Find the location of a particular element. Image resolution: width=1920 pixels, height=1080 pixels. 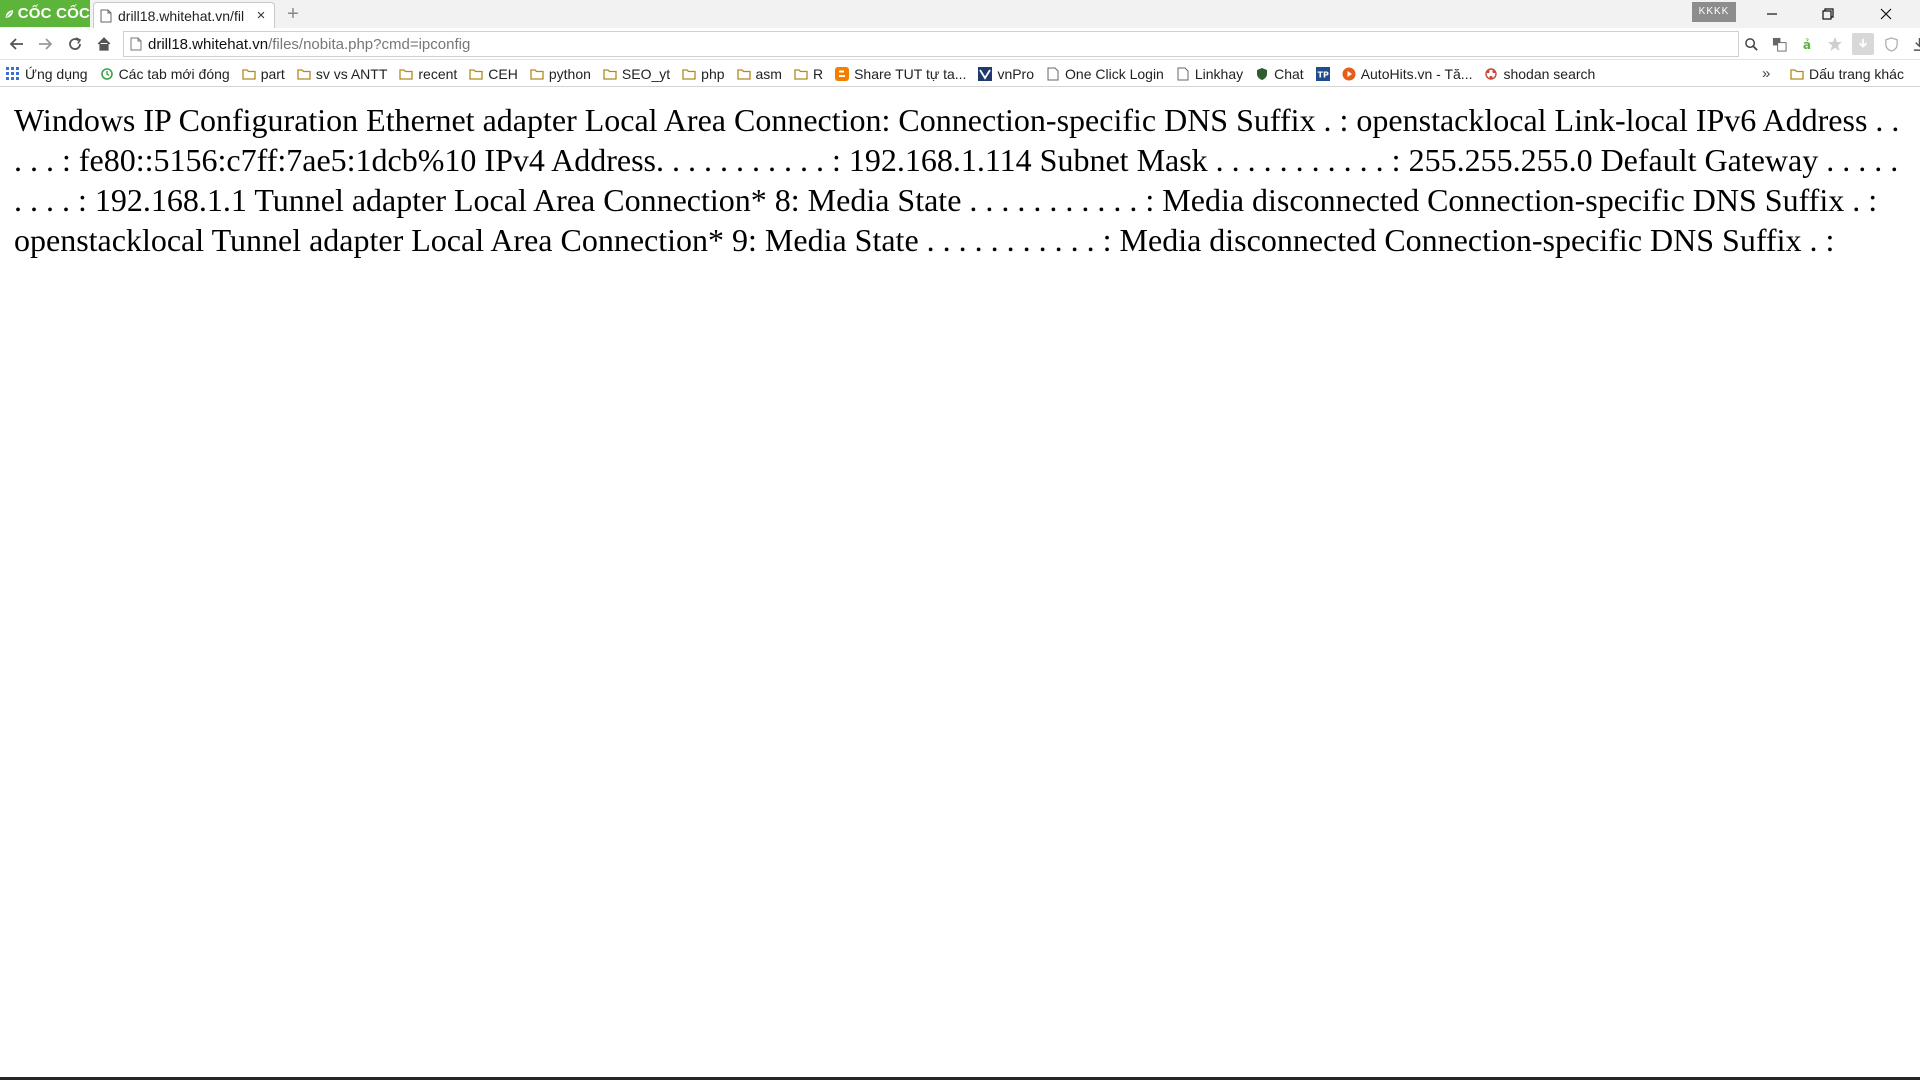

coccoc-leaf-icon is located at coordinates (9, 13).